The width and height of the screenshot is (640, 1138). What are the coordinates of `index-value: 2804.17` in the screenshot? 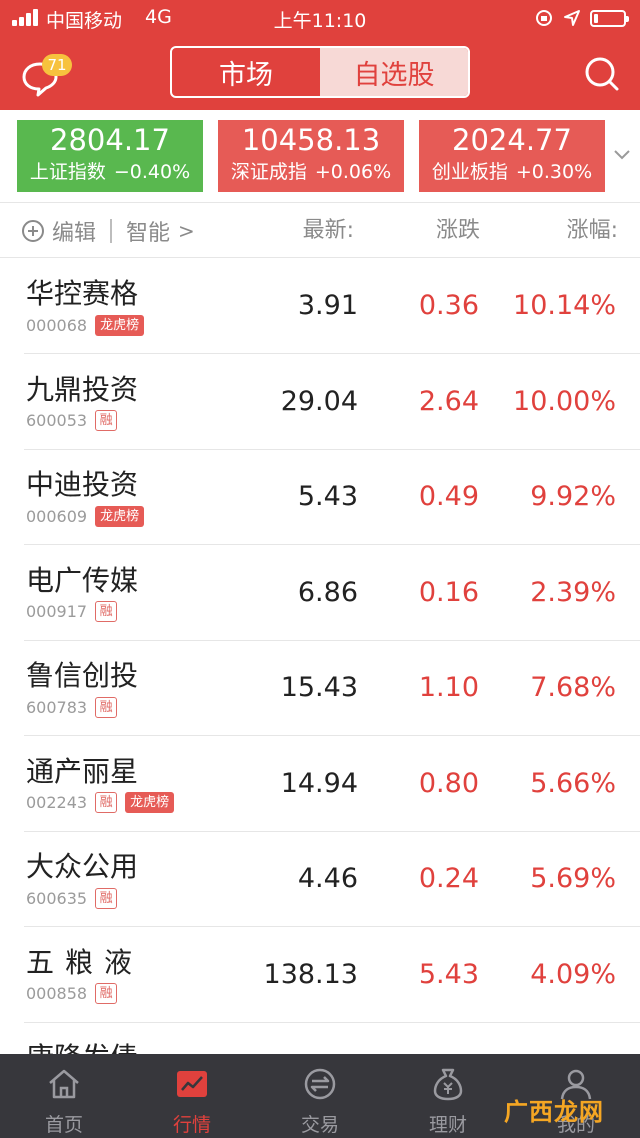 It's located at (110, 140).